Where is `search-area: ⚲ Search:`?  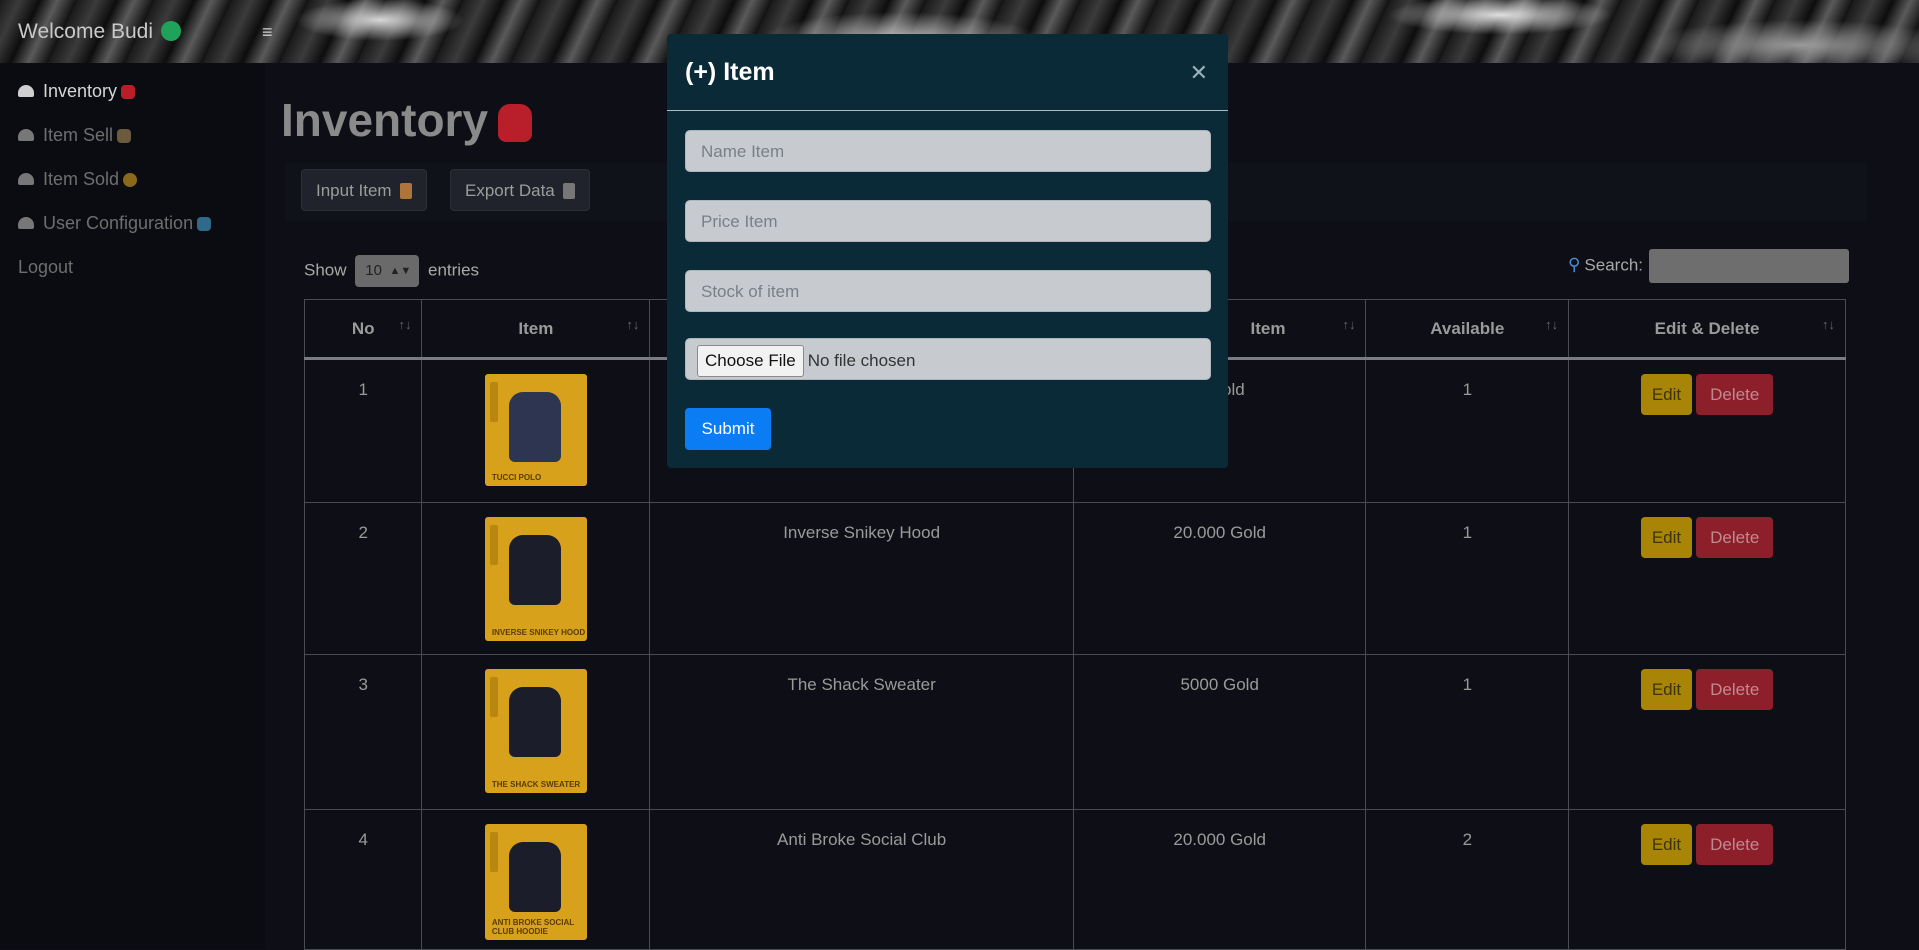 search-area: ⚲ Search: is located at coordinates (1708, 266).